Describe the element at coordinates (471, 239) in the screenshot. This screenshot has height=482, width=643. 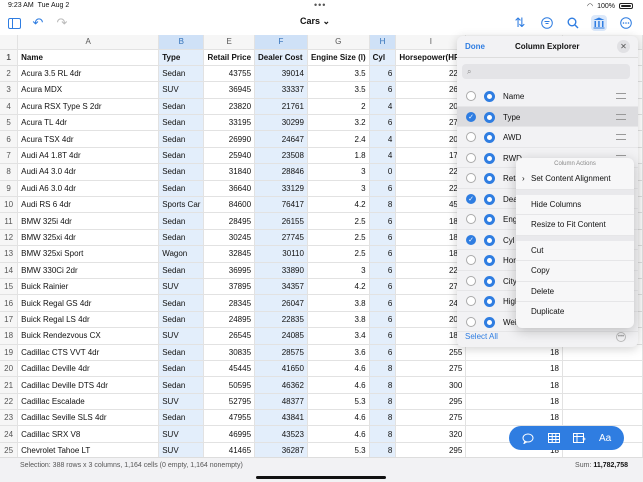
I see `checkbox-icon: ✓` at that location.